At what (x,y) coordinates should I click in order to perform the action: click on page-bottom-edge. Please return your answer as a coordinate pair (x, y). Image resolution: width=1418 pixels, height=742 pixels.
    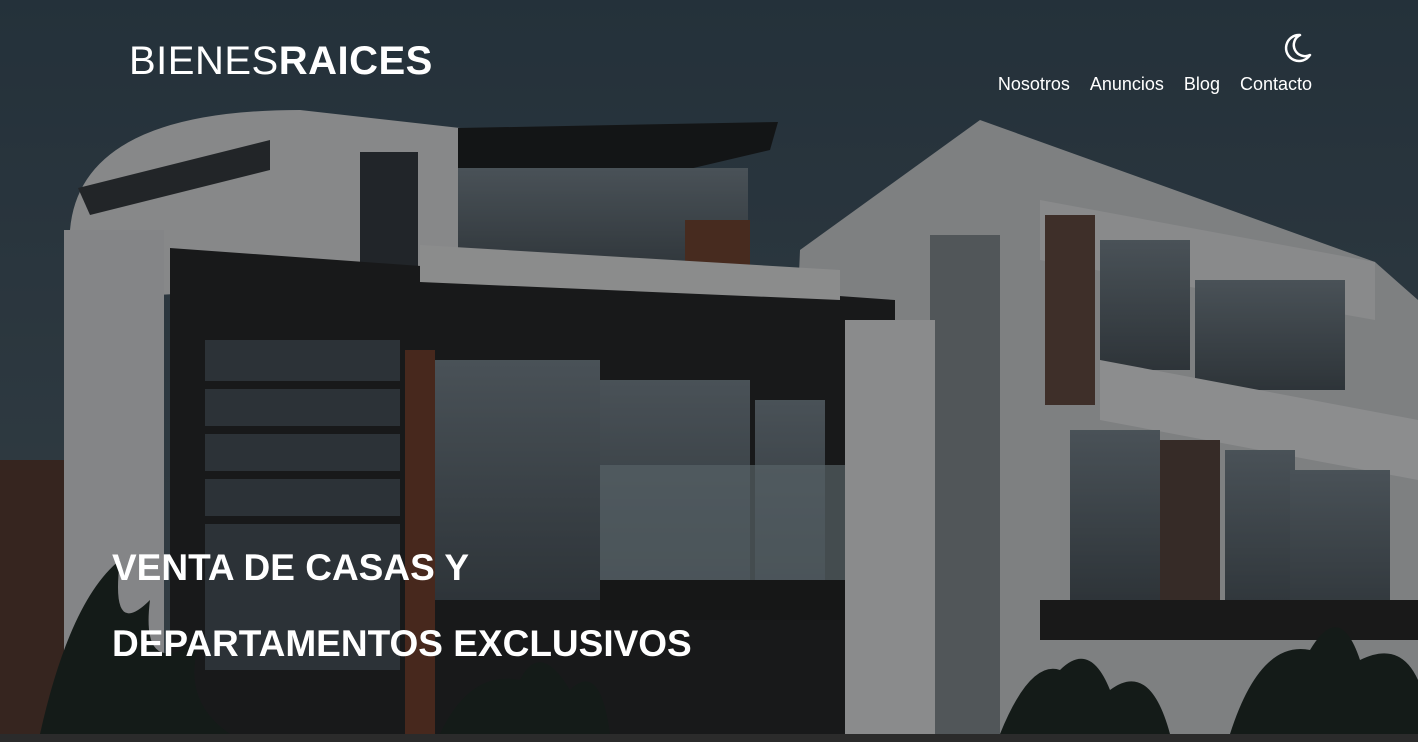
    Looking at the image, I should click on (709, 738).